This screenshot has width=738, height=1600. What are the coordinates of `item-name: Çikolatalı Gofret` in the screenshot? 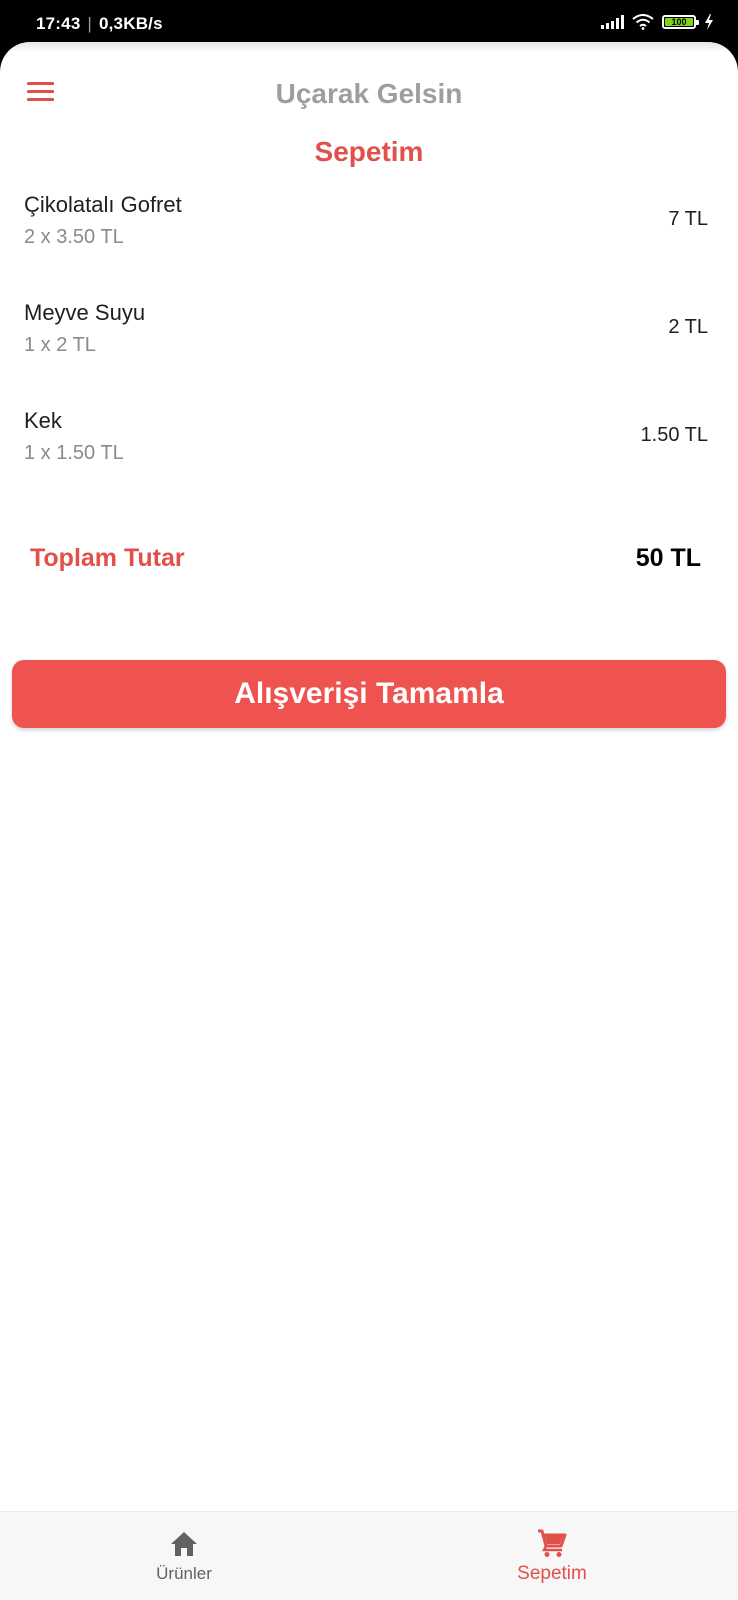 It's located at (103, 204).